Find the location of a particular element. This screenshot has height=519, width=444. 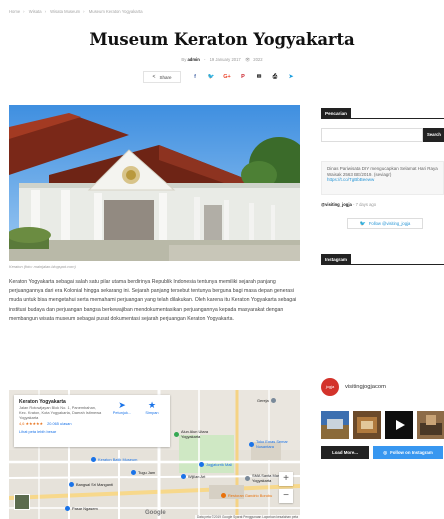

instagram-actions: Load More... ◎ Follow on Instagram is located at coordinates (382, 452).